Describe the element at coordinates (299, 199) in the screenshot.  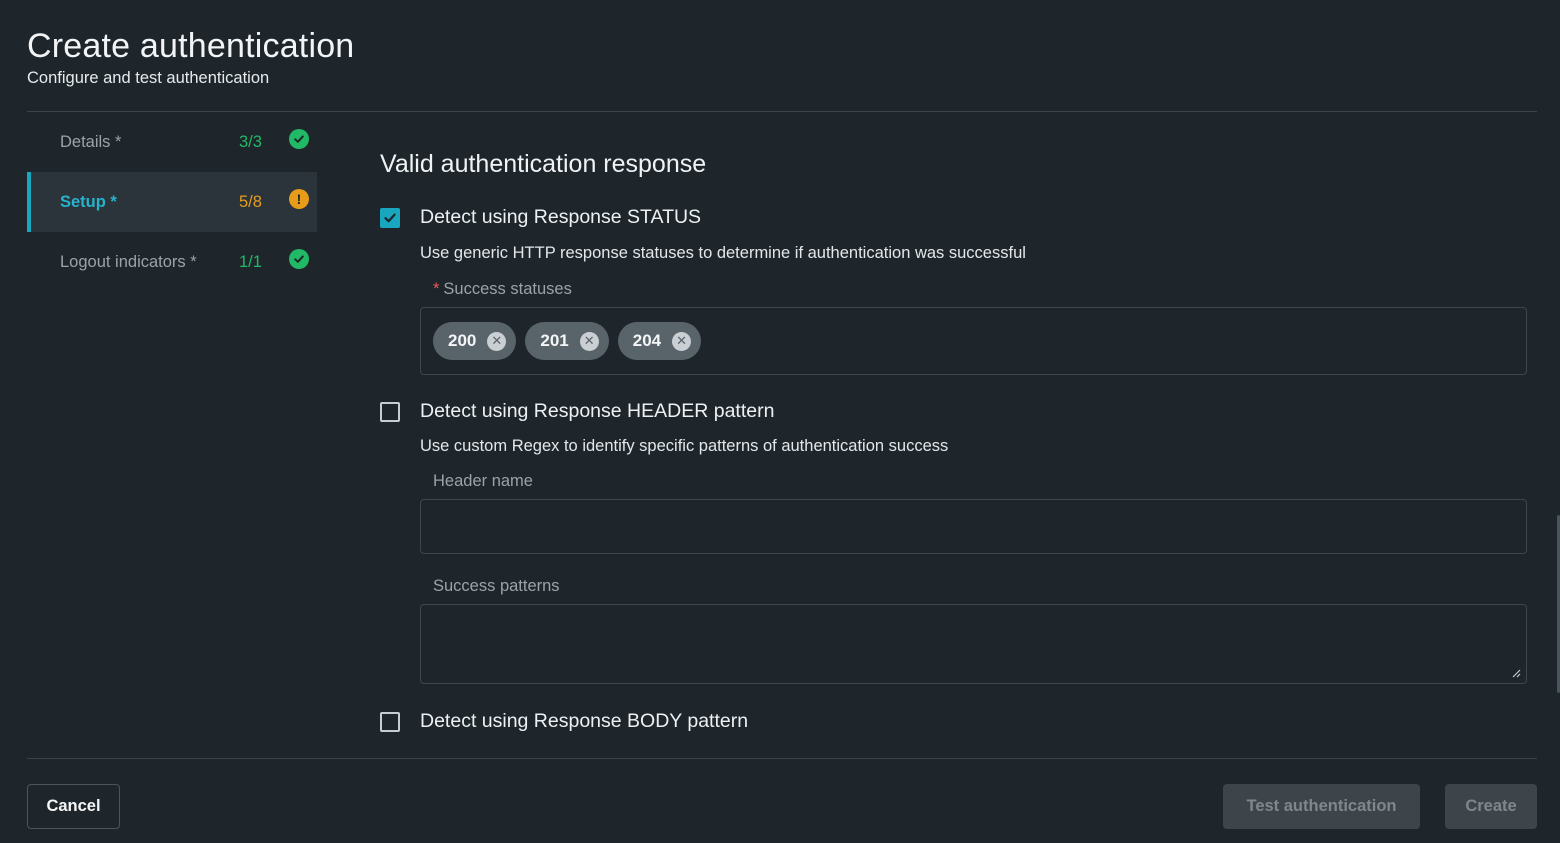
I see `exclamation-circle-icon: !` at that location.